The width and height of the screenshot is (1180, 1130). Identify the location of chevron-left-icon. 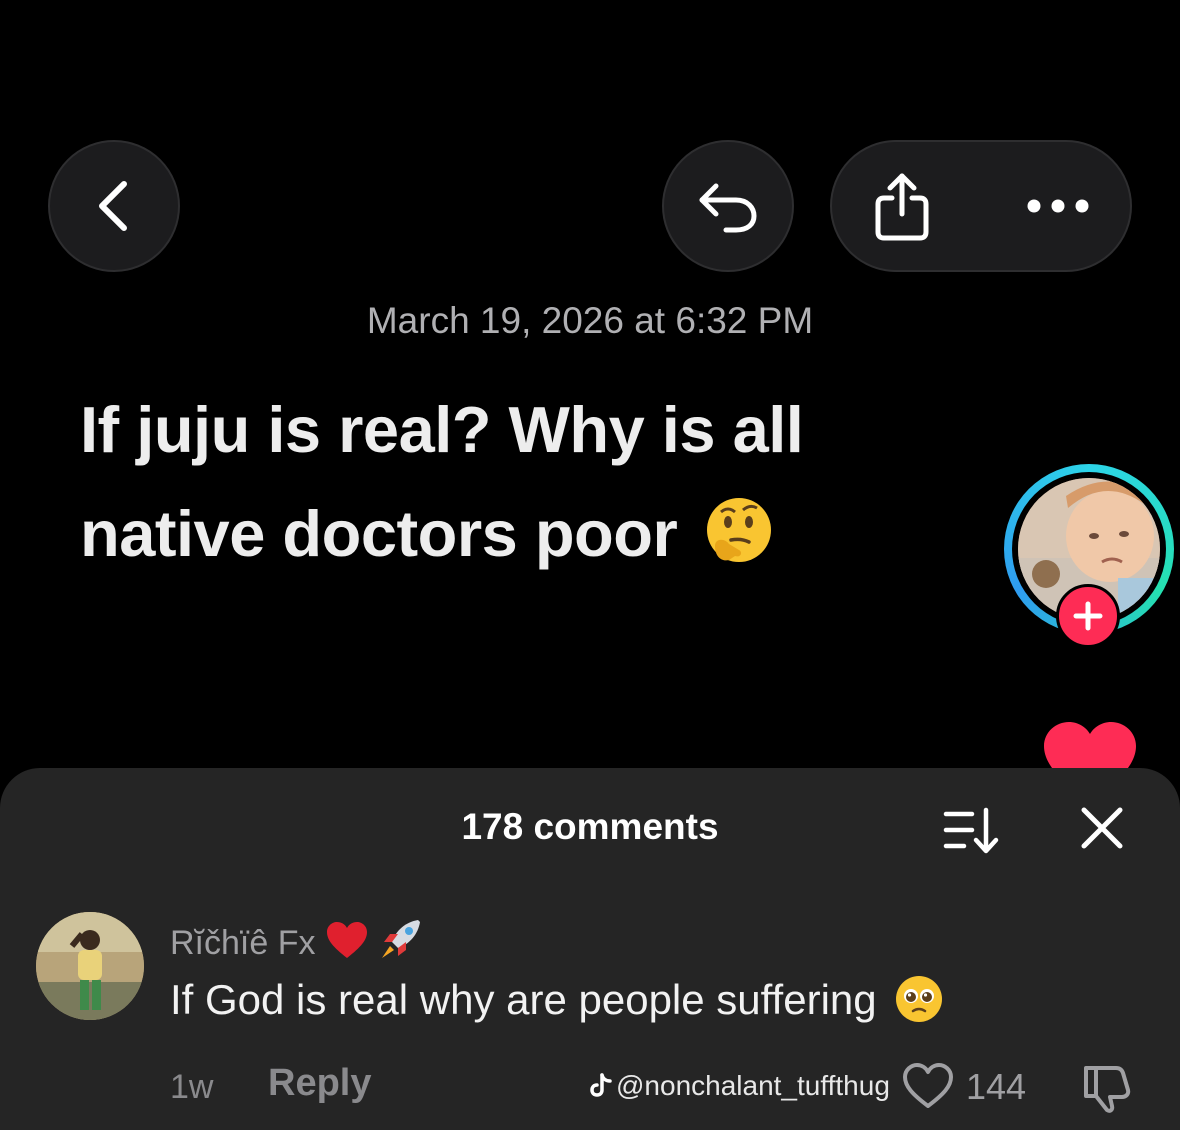
(113, 206).